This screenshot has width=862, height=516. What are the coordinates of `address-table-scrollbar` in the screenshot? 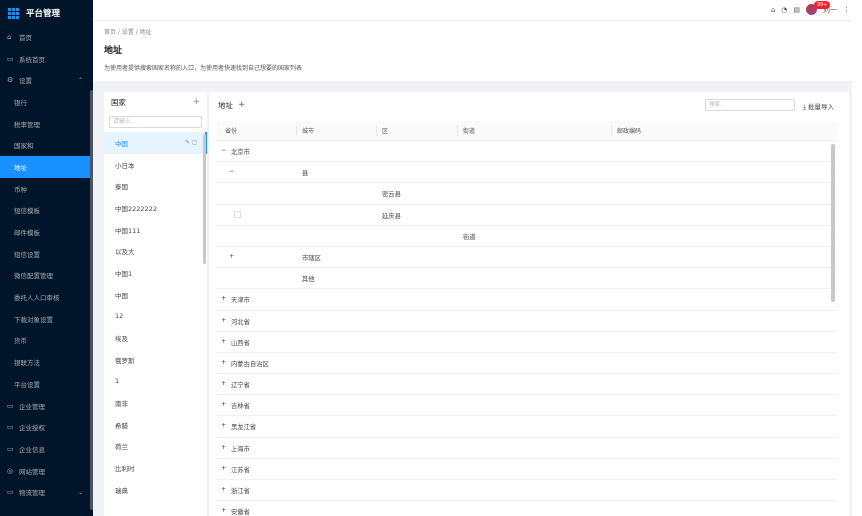 It's located at (833, 223).